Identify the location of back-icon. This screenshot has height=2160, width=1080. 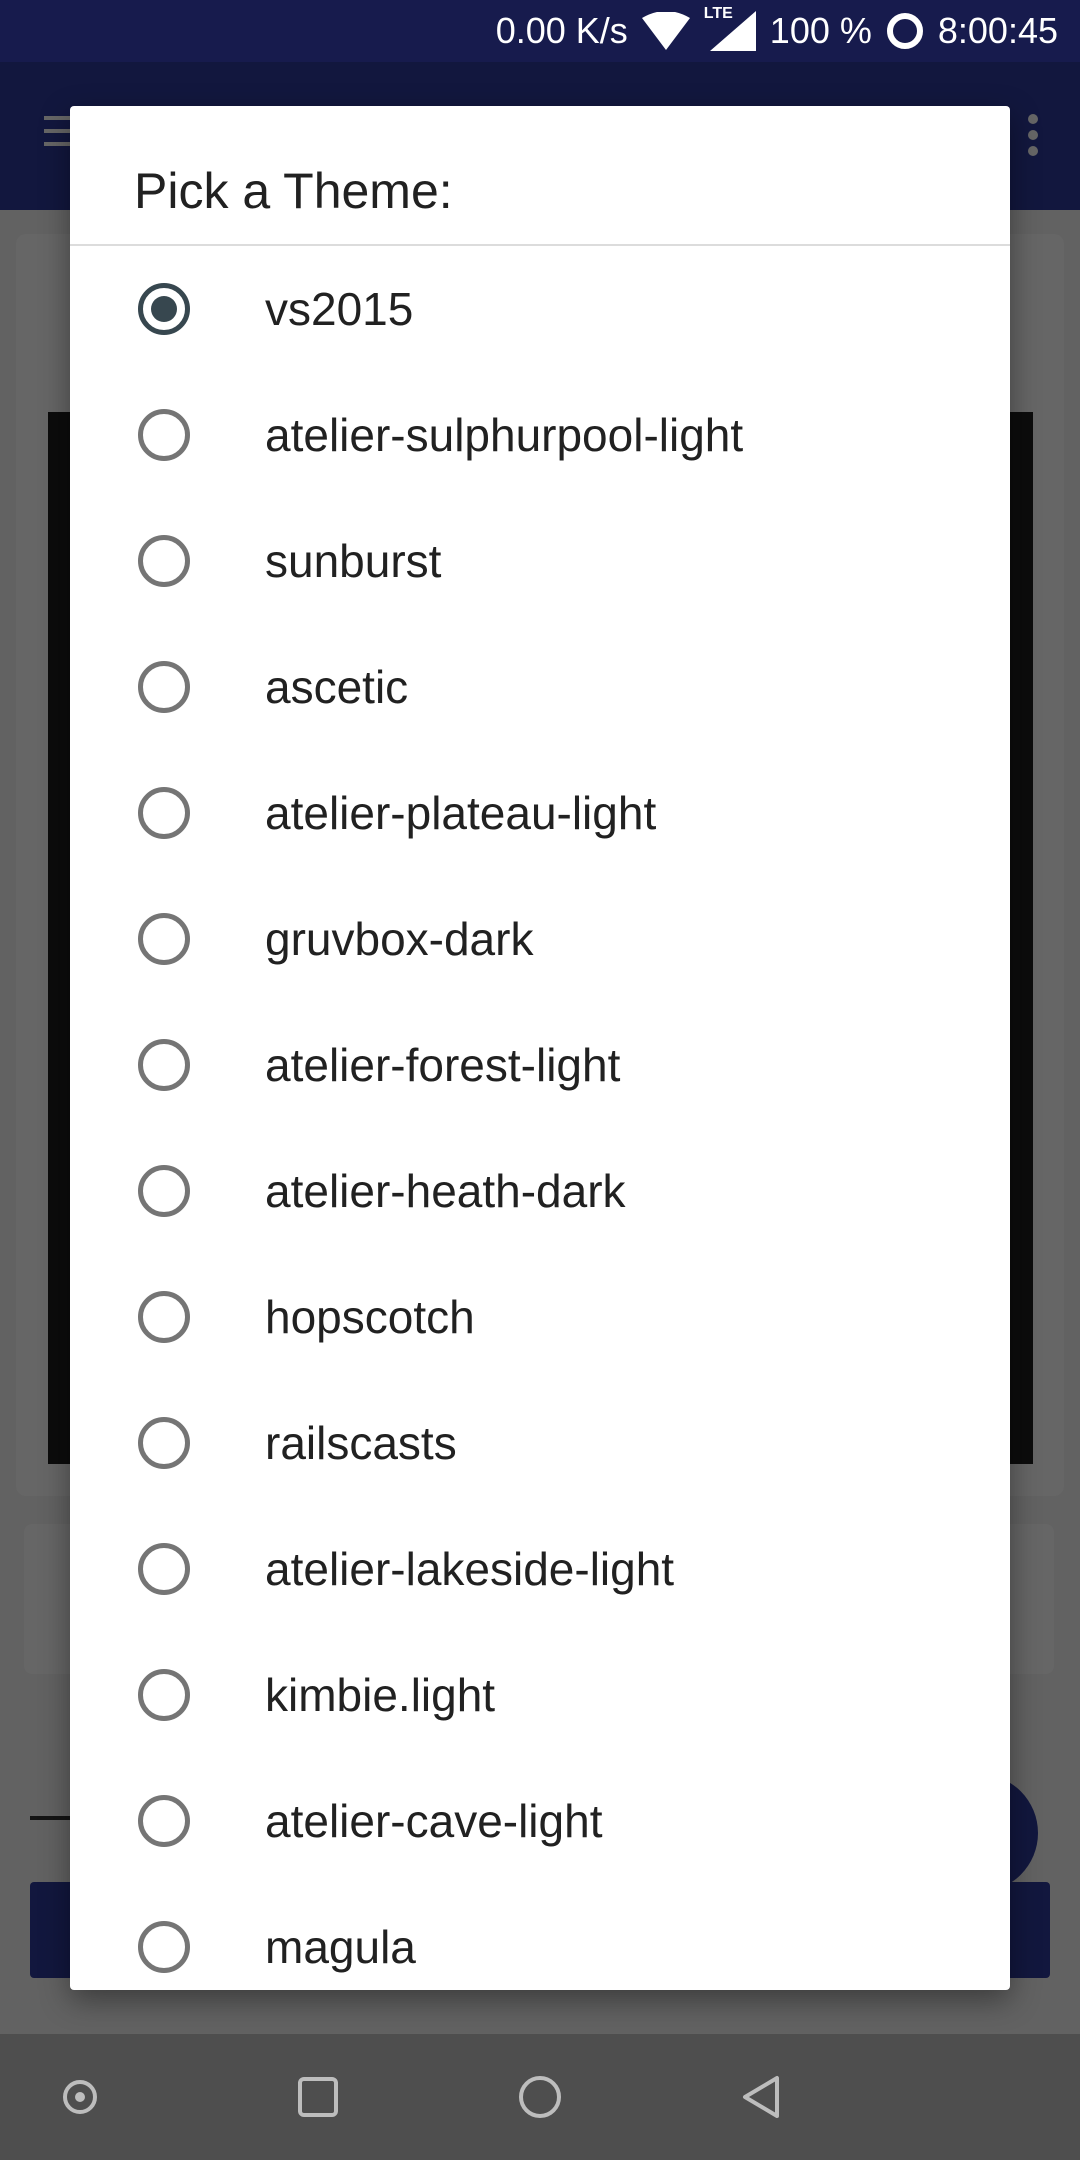
(762, 2097).